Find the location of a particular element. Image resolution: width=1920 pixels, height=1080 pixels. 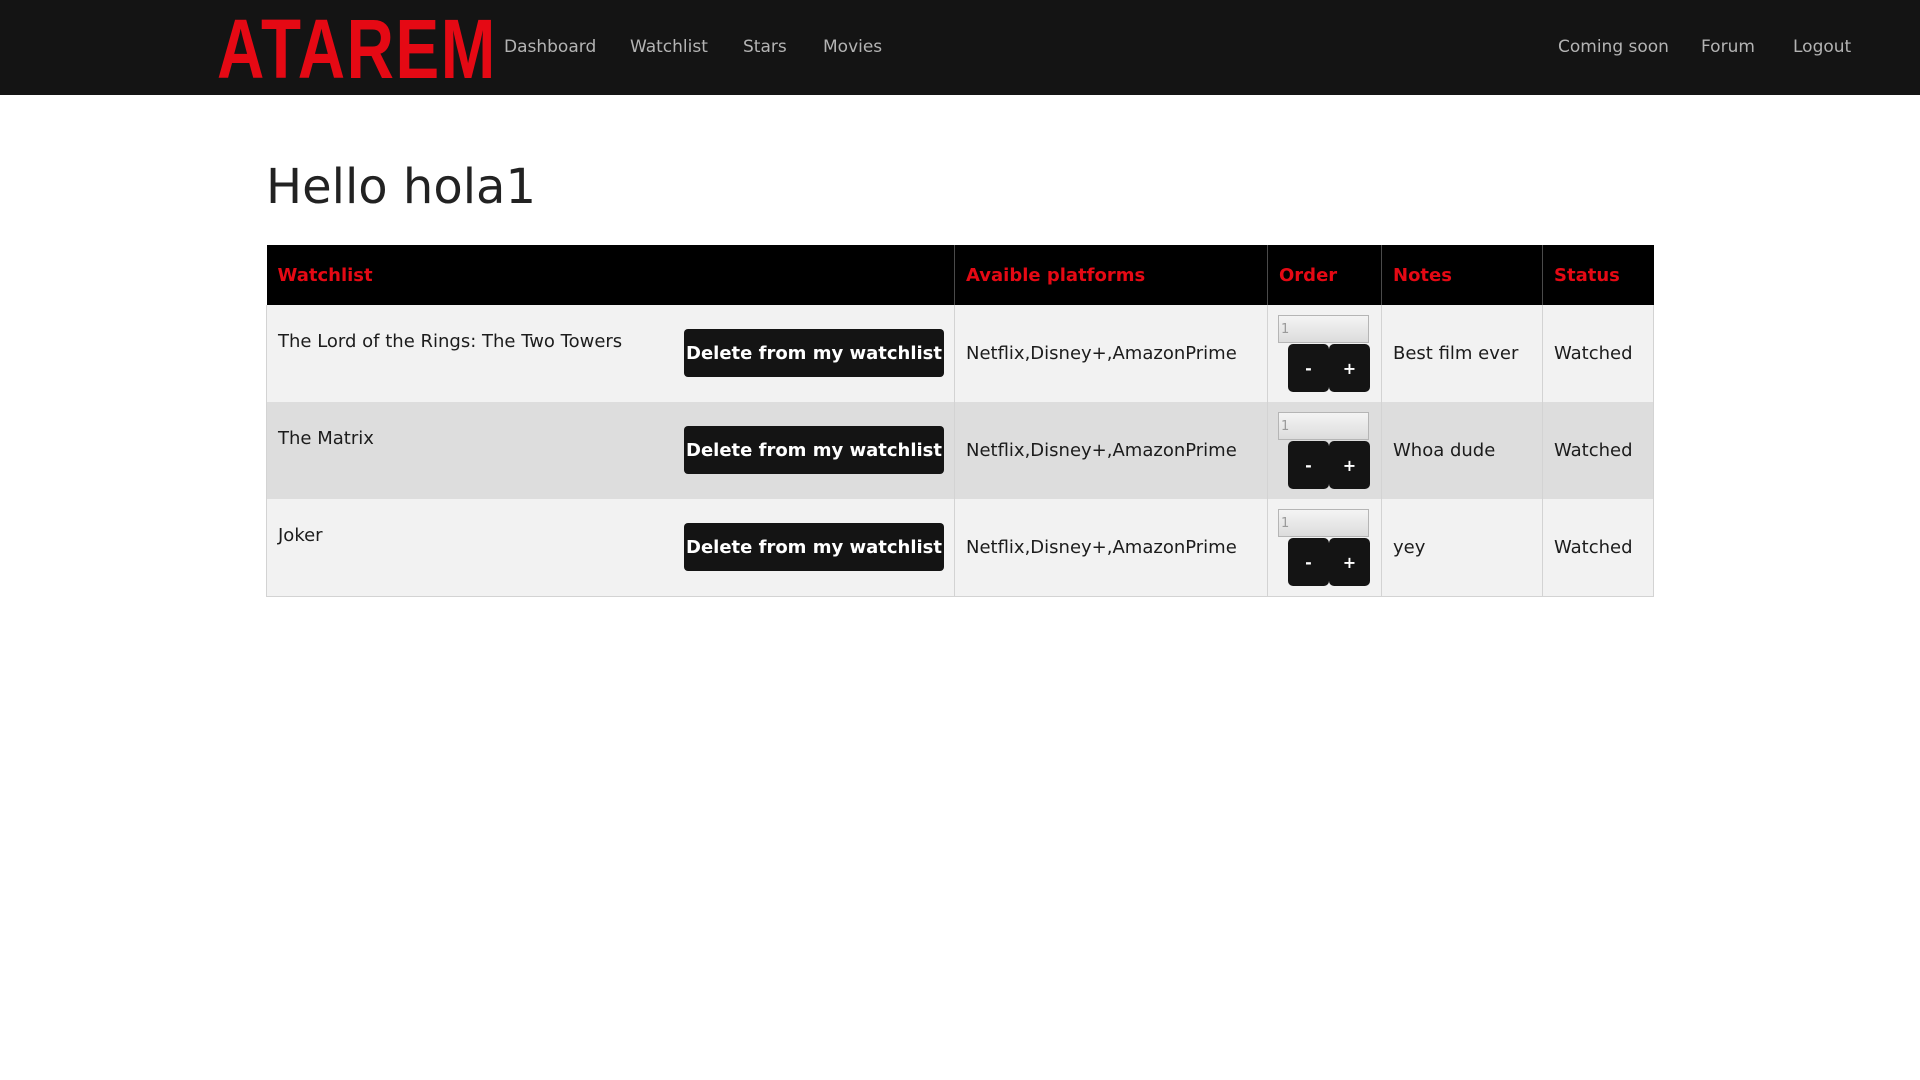

notes-cell: yey is located at coordinates (1462, 548).